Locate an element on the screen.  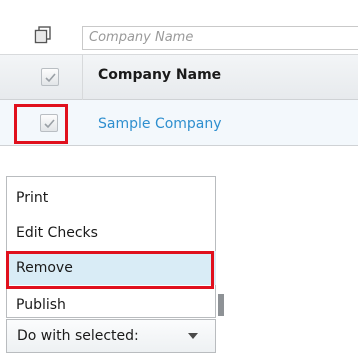
menu-item-publish: Publish is located at coordinates (111, 305).